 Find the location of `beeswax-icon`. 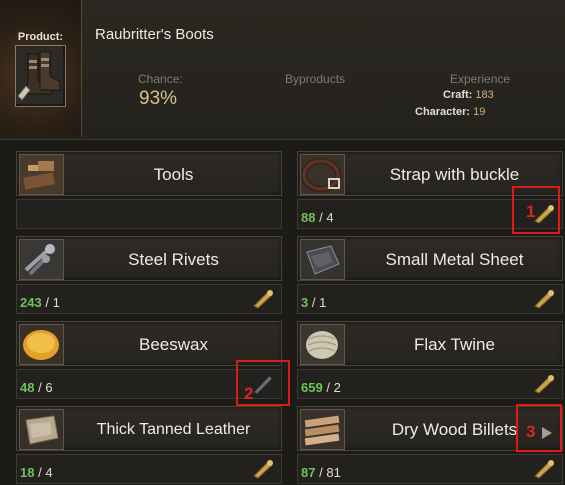

beeswax-icon is located at coordinates (41, 344).